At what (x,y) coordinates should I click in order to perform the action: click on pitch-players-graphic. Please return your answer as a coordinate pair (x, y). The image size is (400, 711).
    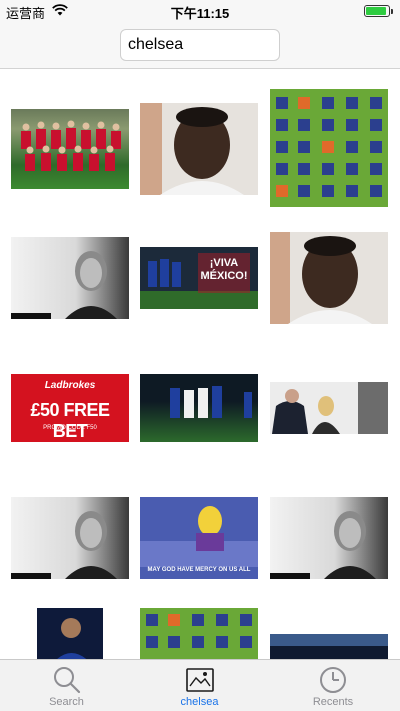
    Looking at the image, I should click on (211, 402).